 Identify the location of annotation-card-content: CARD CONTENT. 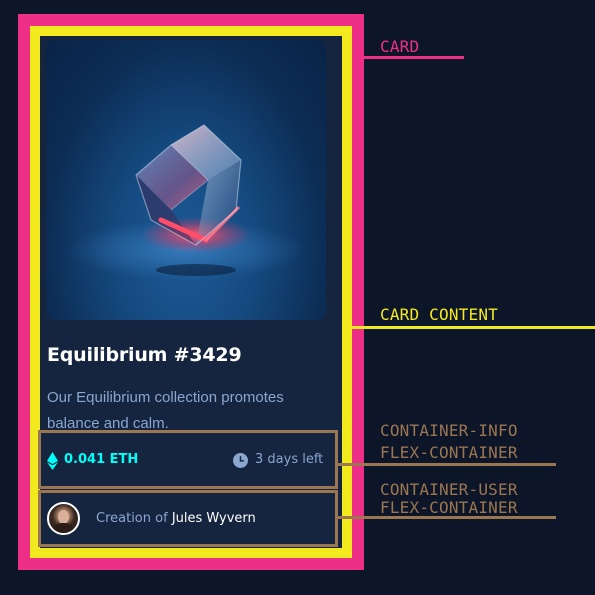
(439, 314).